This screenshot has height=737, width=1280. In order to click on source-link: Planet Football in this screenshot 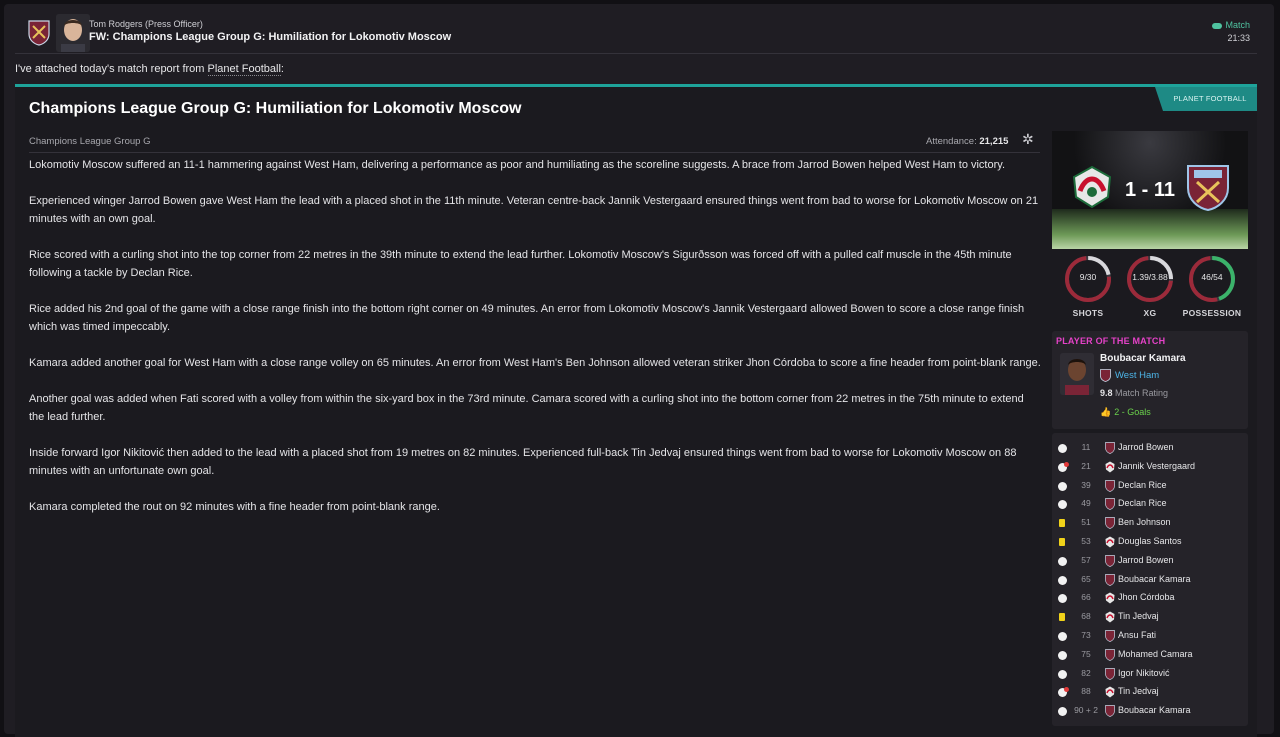, I will do `click(244, 69)`.